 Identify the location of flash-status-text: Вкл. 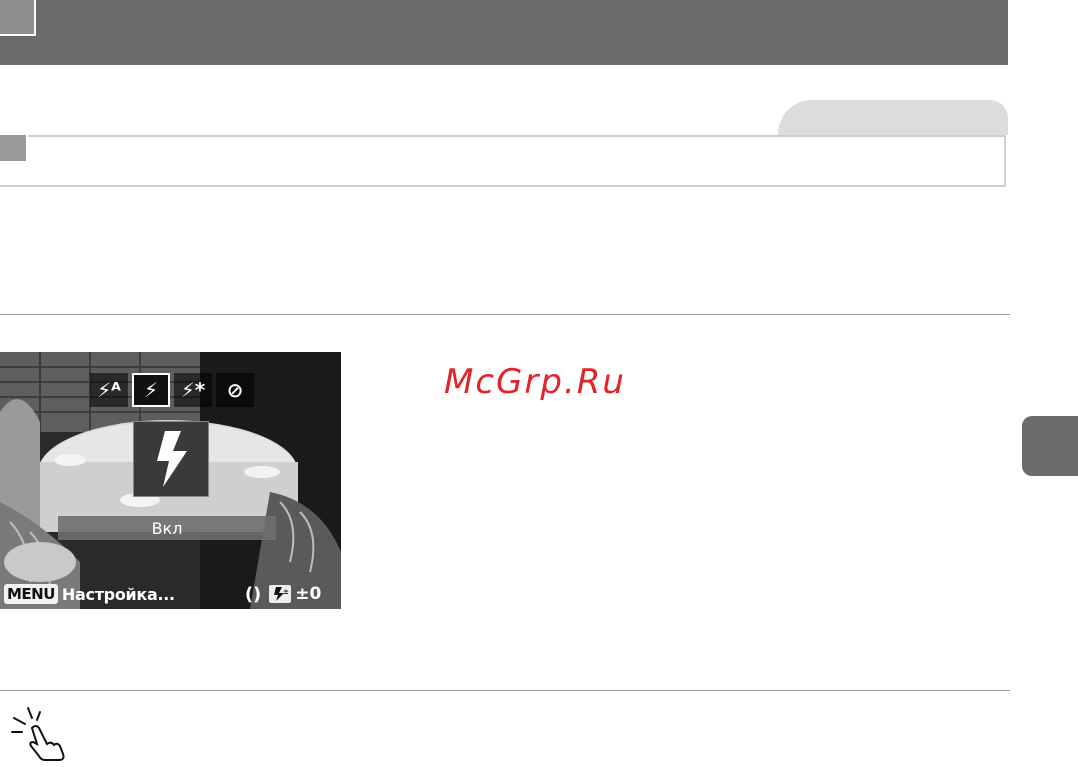
(167, 528).